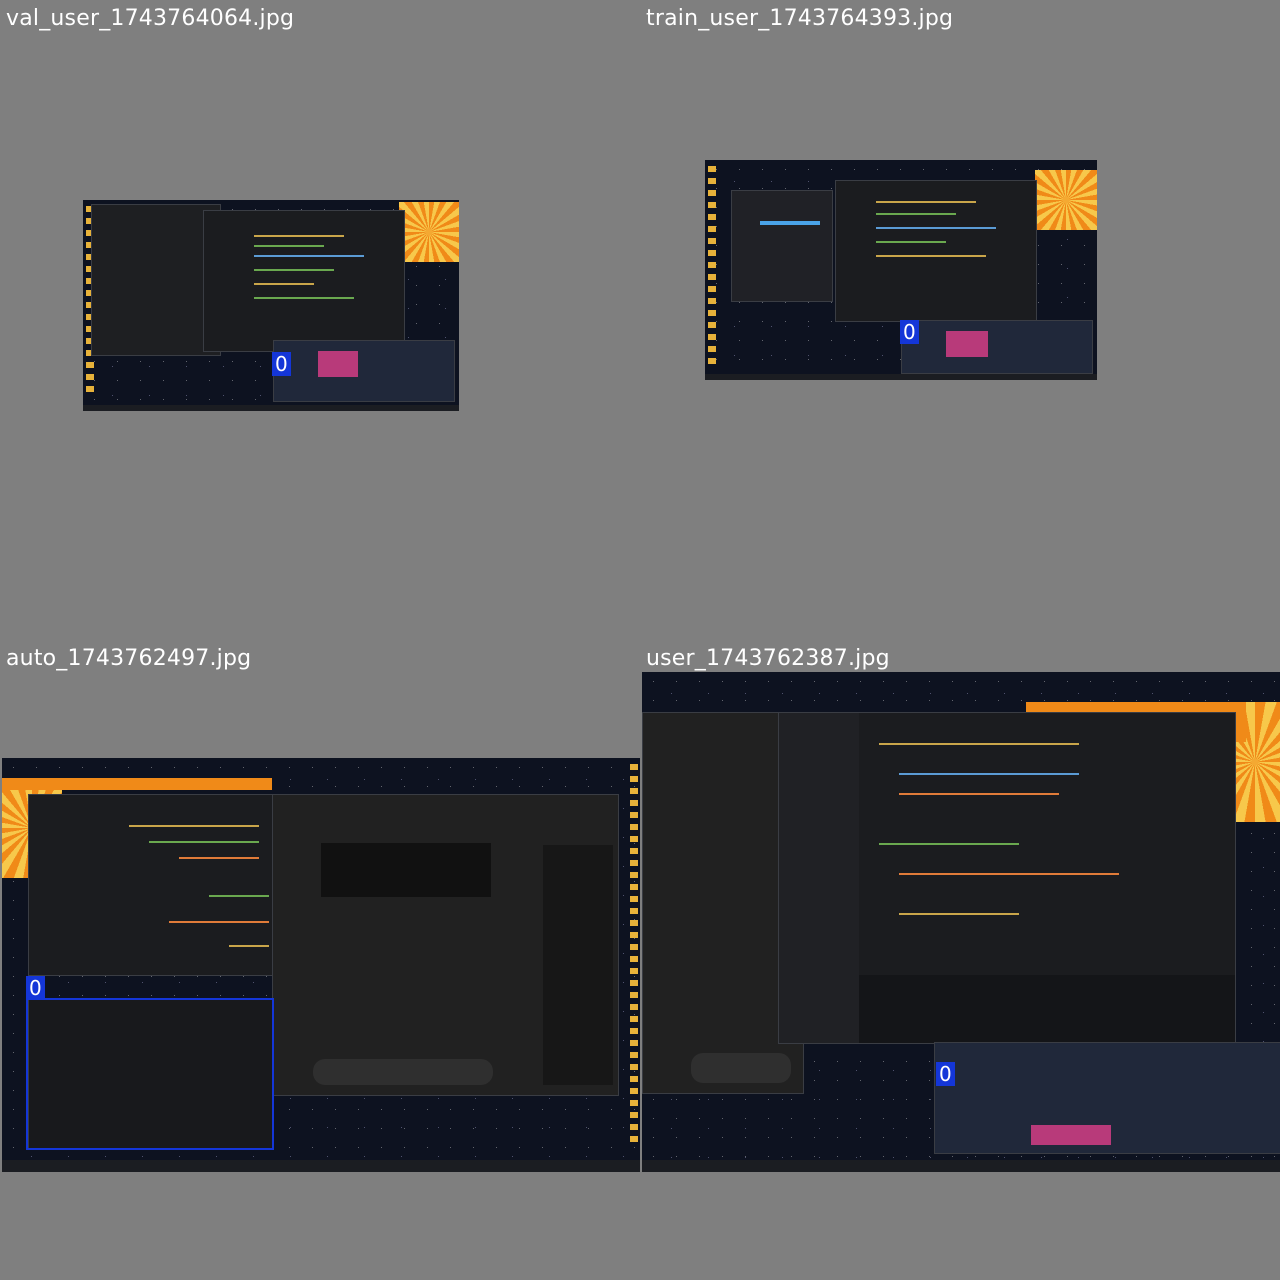  What do you see at coordinates (800, 18) in the screenshot?
I see `tile-caption: train_user_1743764393.jpg` at bounding box center [800, 18].